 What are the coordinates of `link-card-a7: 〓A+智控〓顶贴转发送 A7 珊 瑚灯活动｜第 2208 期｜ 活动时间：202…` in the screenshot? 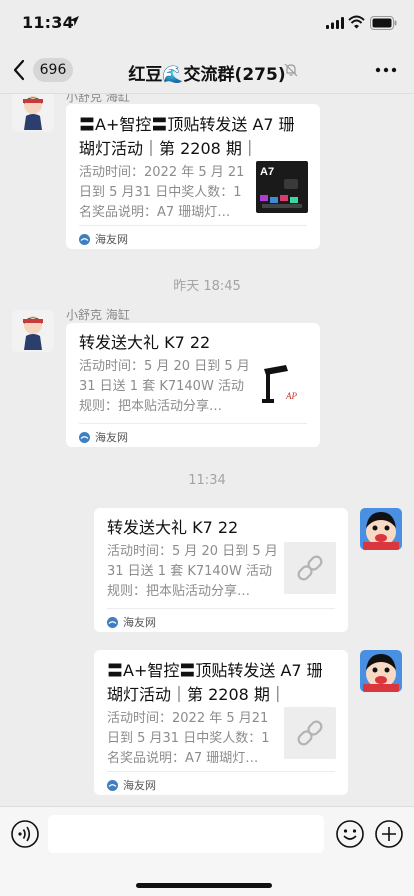 It's located at (193, 176).